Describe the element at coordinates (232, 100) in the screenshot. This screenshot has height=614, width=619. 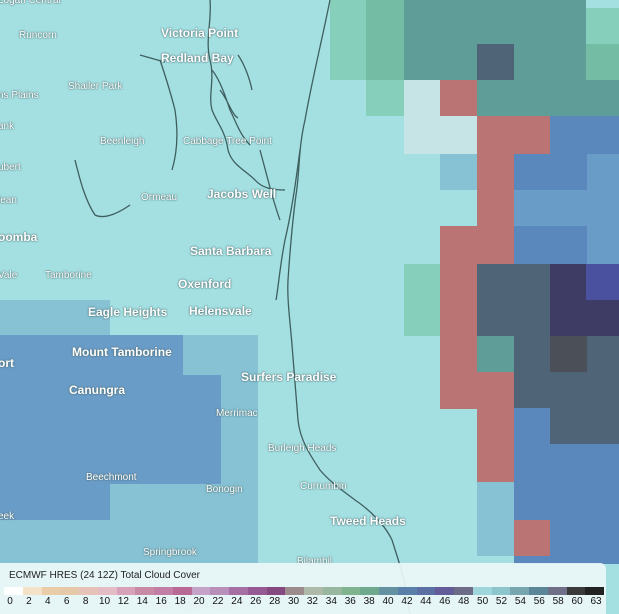
I see `islands-redland` at that location.